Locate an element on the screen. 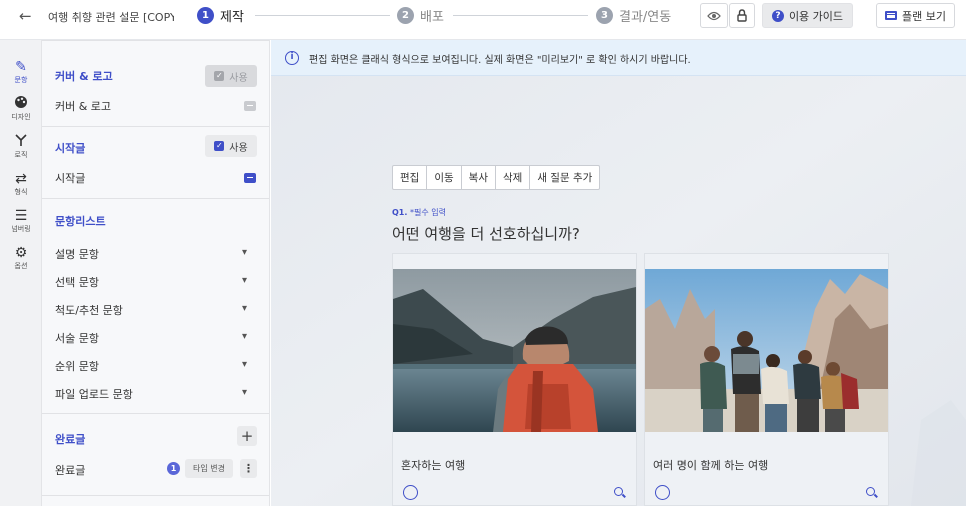  plan-label: 플랜 보기 is located at coordinates (924, 16).